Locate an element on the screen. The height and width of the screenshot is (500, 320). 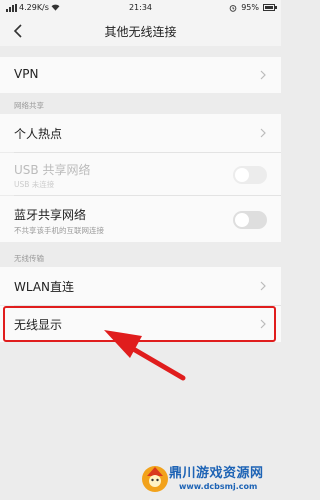
section-wireless-transfer: 无线传输 is located at coordinates (29, 258).